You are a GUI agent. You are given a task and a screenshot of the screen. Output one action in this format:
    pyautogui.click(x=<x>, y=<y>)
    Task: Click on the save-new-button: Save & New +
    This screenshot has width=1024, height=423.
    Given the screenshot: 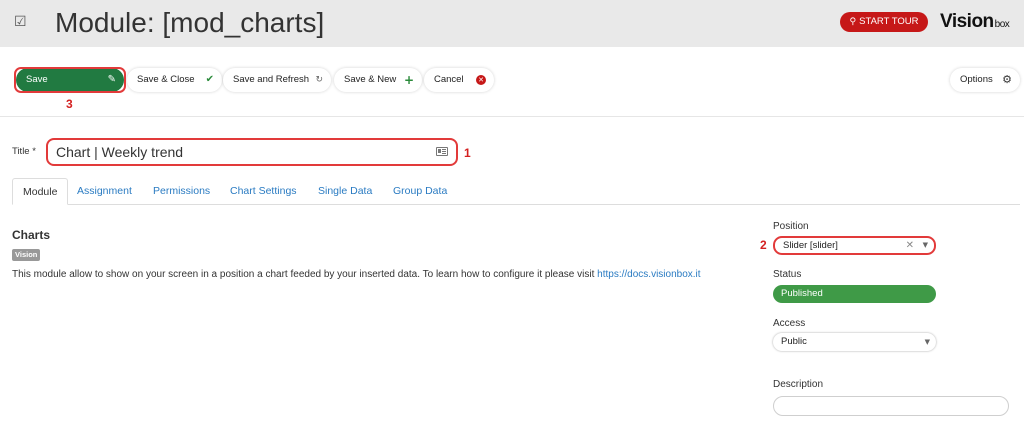 What is the action you would take?
    pyautogui.click(x=378, y=80)
    